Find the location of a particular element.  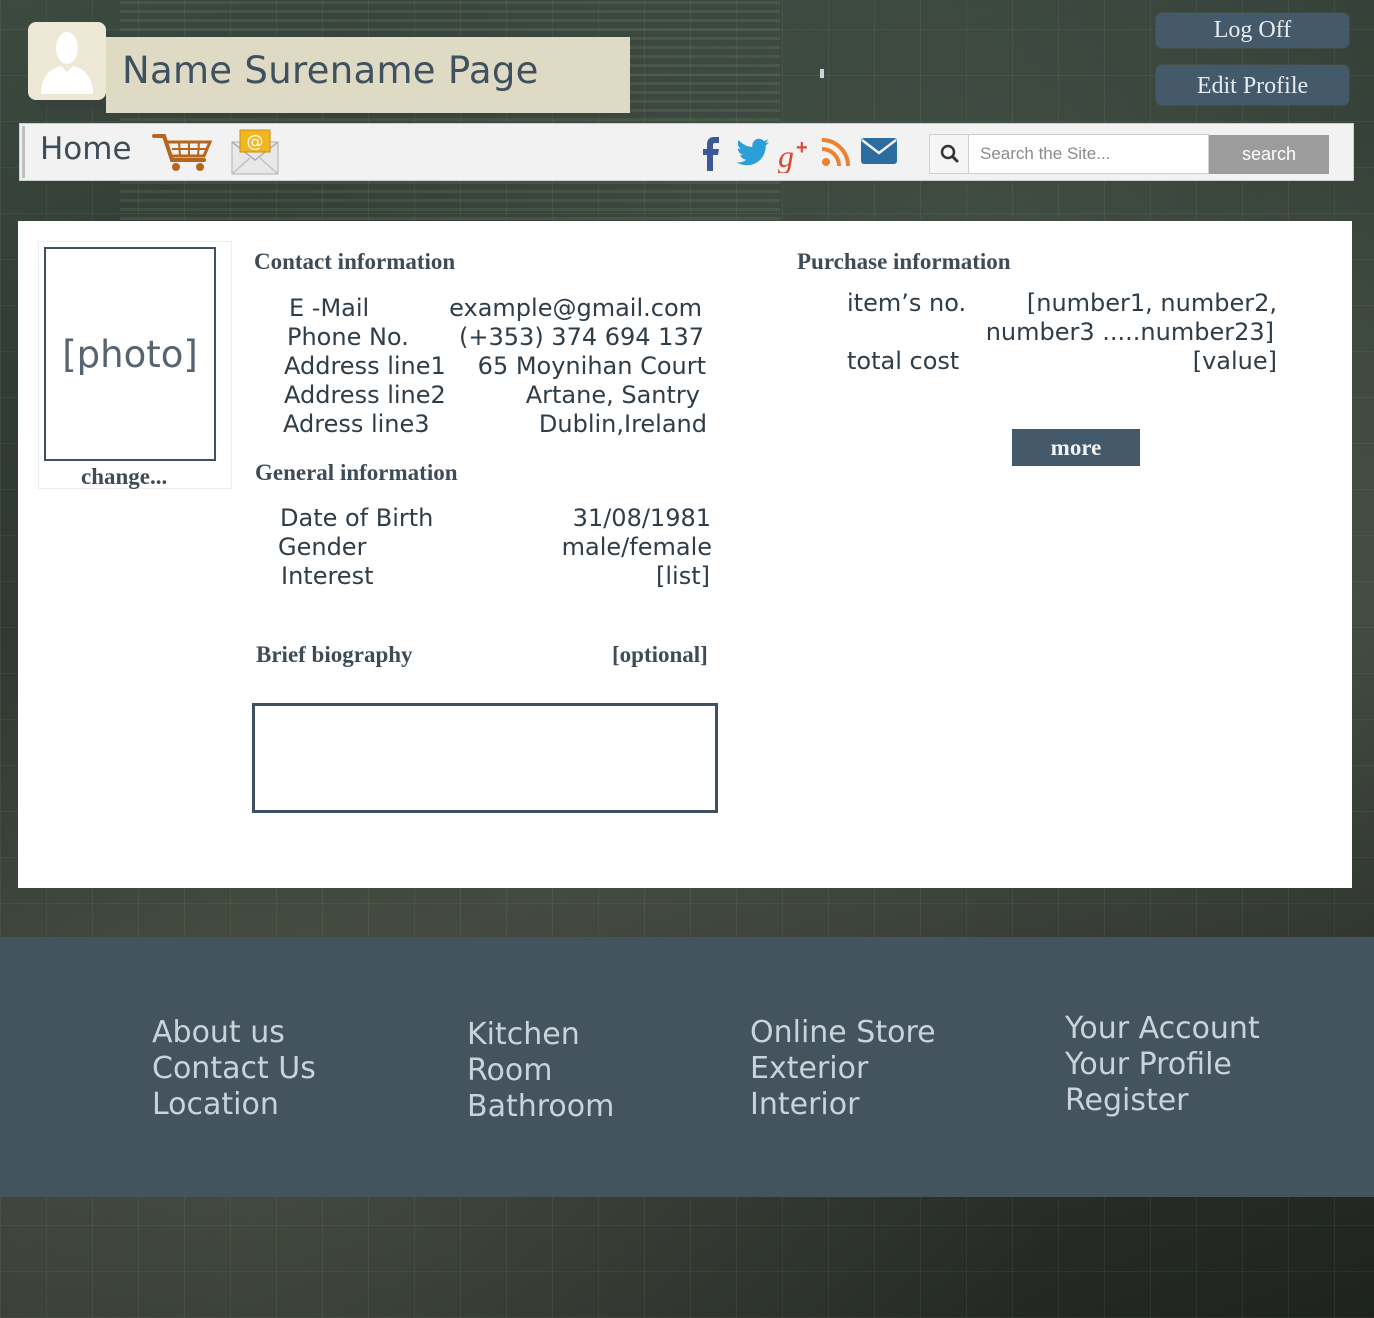

bio-optional-note: [optional] is located at coordinates (660, 654).